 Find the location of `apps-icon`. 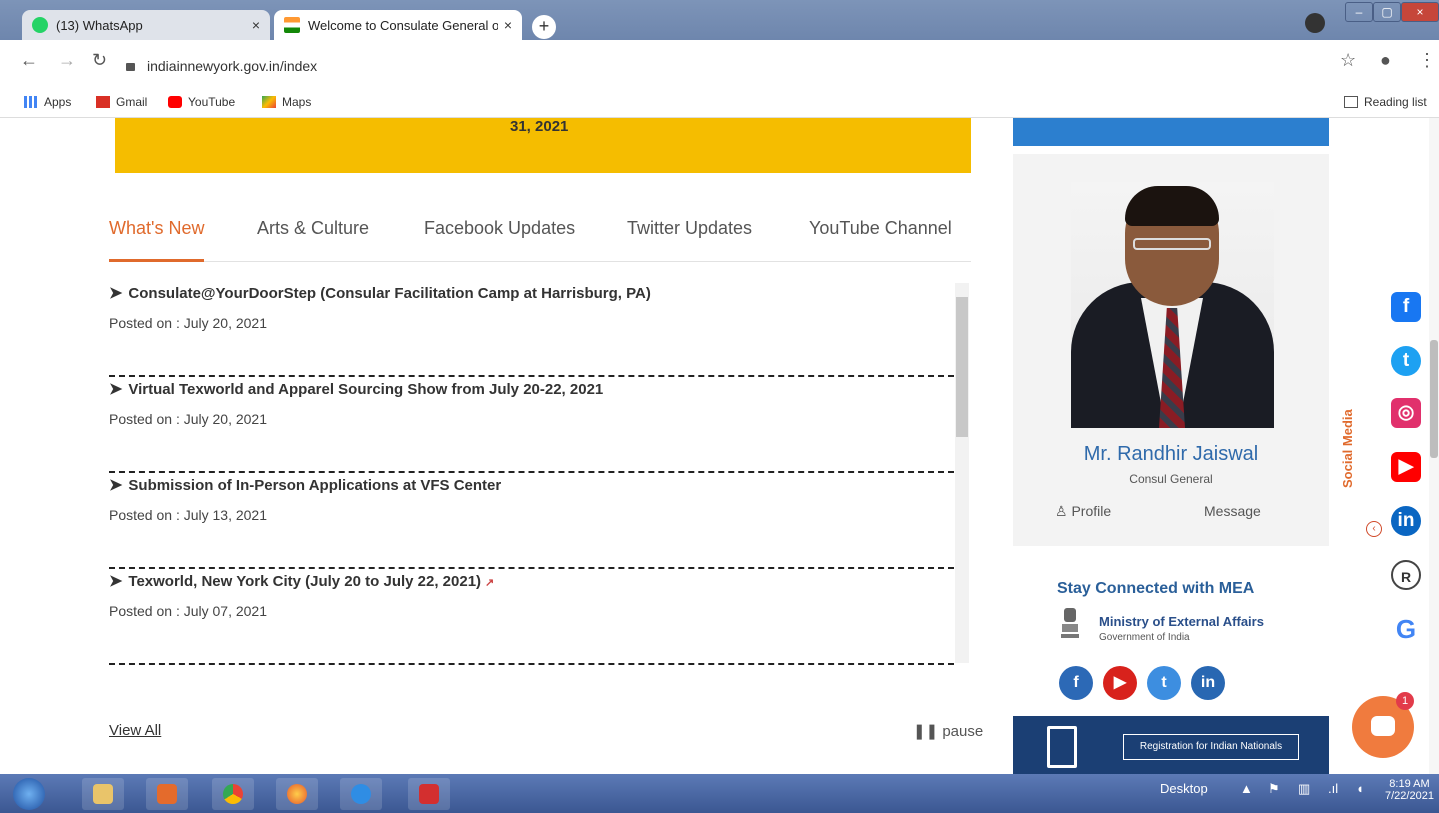

apps-icon is located at coordinates (31, 102).